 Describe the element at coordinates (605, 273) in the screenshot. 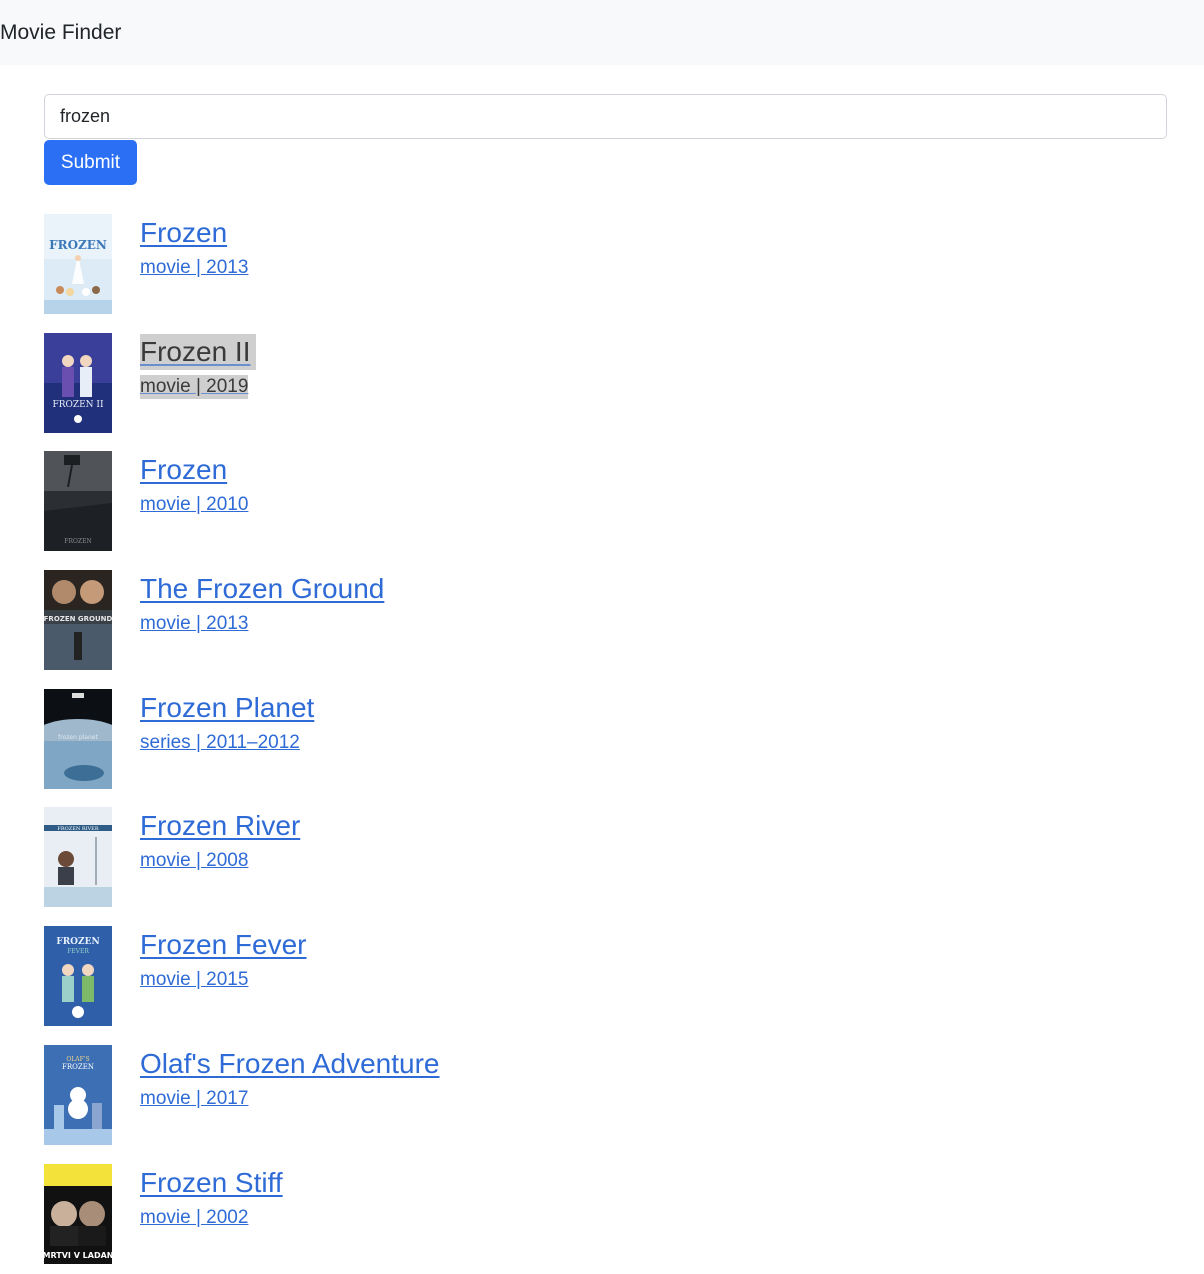

I see `result-item: FROZEN Frozen movie | 2013` at that location.